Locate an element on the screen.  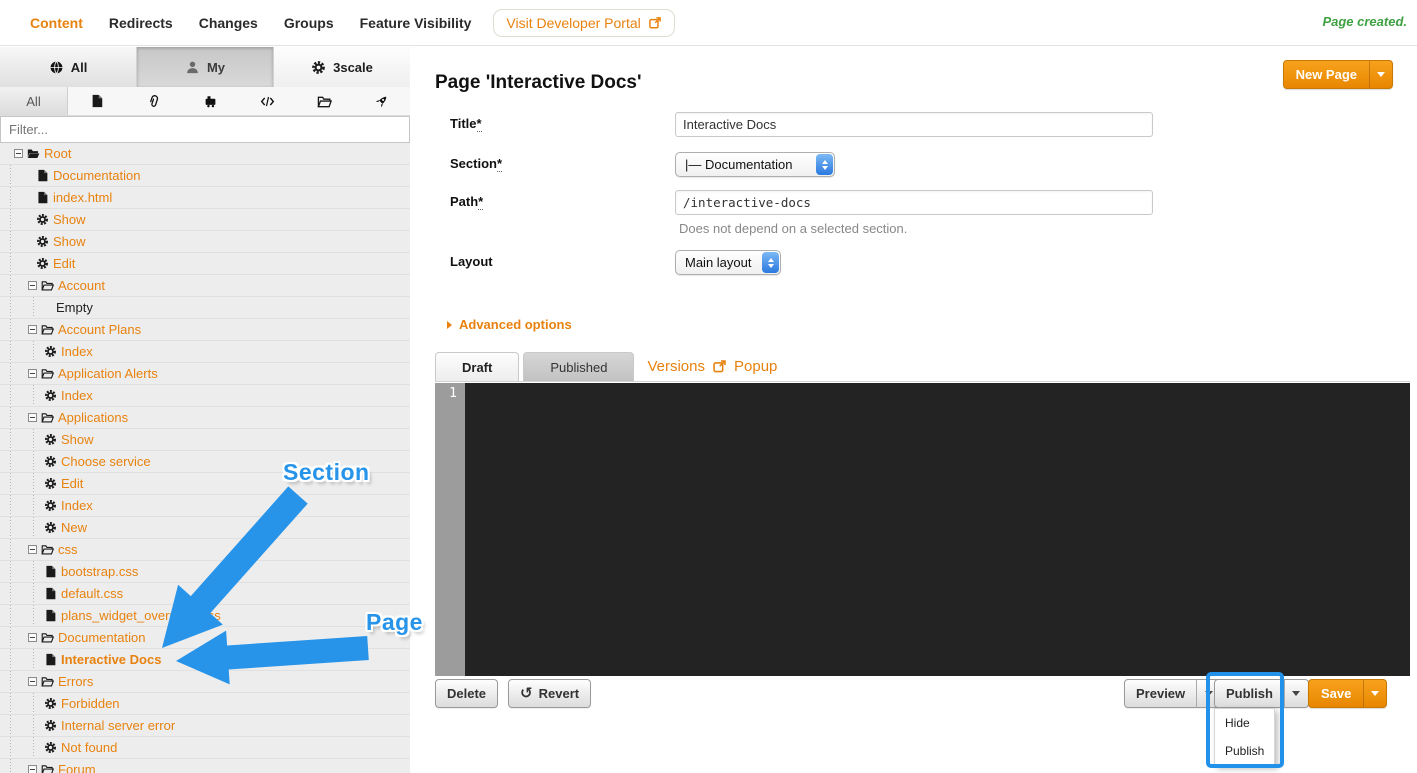
tab-3scale: 3scale is located at coordinates (342, 67).